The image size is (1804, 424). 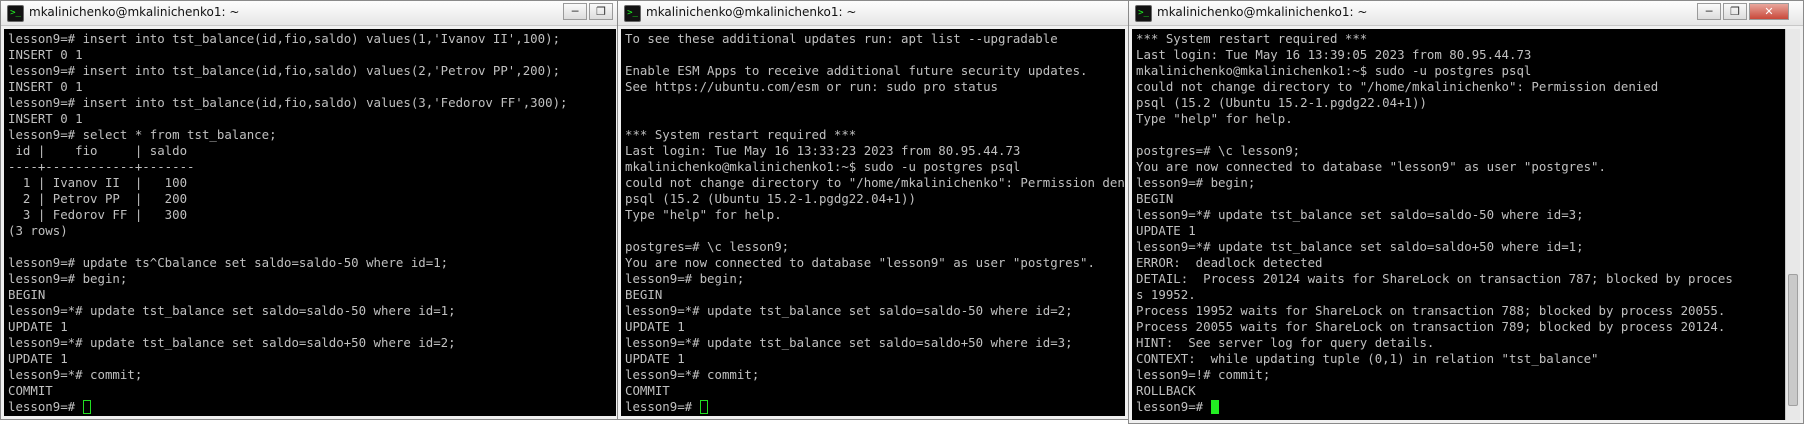 I want to click on terminal-line: (3 rows), so click(x=38, y=230).